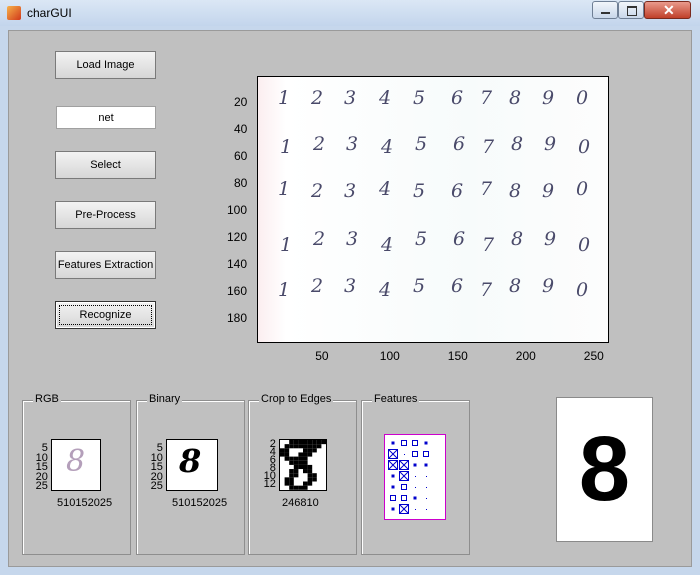 The height and width of the screenshot is (575, 700). Describe the element at coordinates (605, 10) in the screenshot. I see `minimize-button` at that location.